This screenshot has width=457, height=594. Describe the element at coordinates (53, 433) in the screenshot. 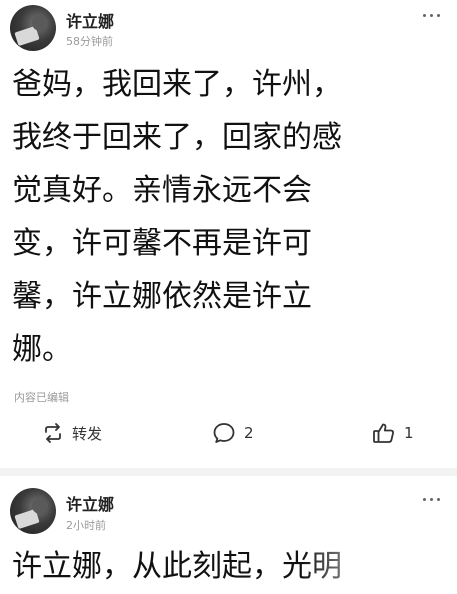

I see `repost-icon` at that location.